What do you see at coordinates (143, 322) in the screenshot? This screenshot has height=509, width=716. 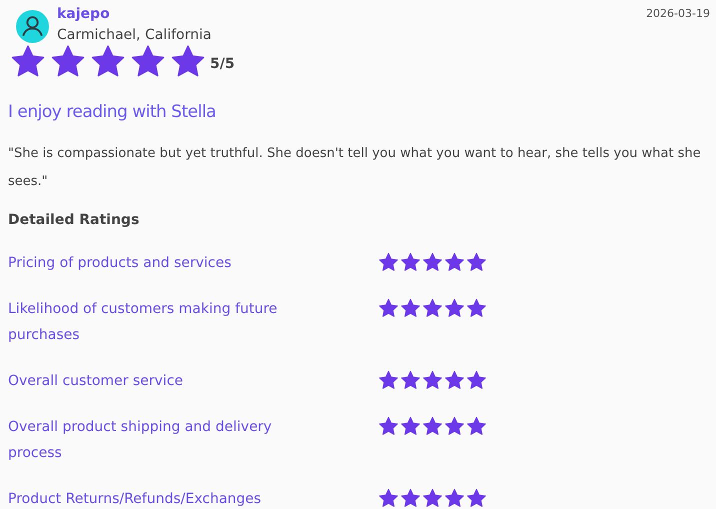 I see `rating-label: Likelihood of customers making future purchases` at bounding box center [143, 322].